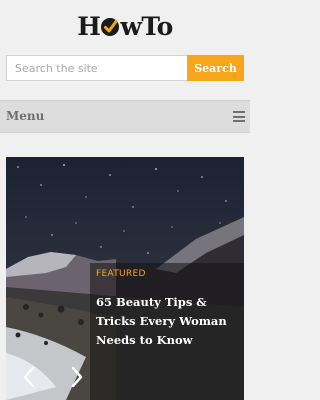  What do you see at coordinates (25, 116) in the screenshot?
I see `menu-label: Menu` at bounding box center [25, 116].